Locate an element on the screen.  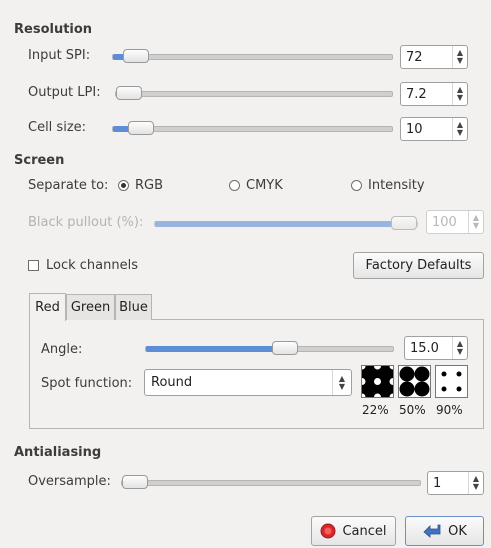
tab-blue: Blue is located at coordinates (133, 307).